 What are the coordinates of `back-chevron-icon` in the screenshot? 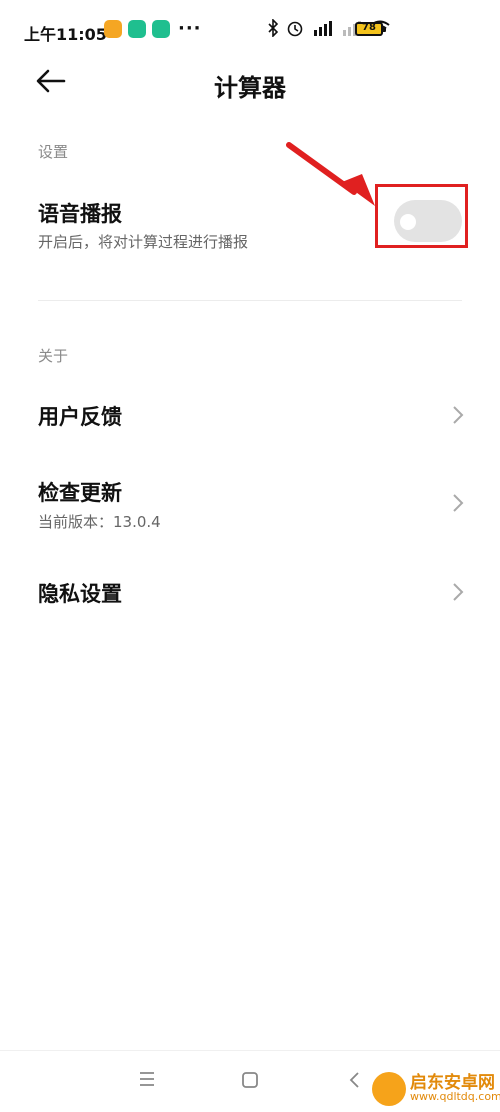 It's located at (355, 1080).